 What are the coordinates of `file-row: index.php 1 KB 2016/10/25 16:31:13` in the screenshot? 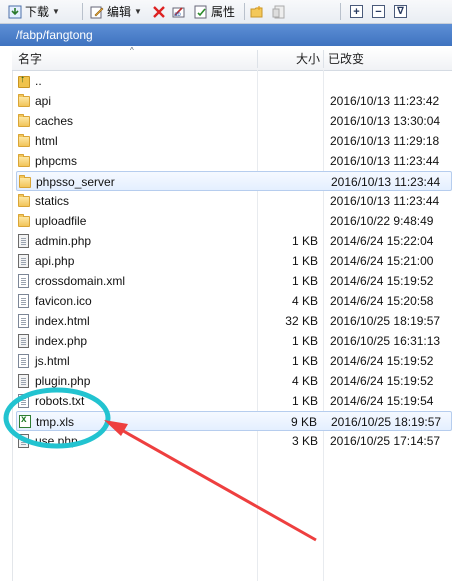 It's located at (234, 341).